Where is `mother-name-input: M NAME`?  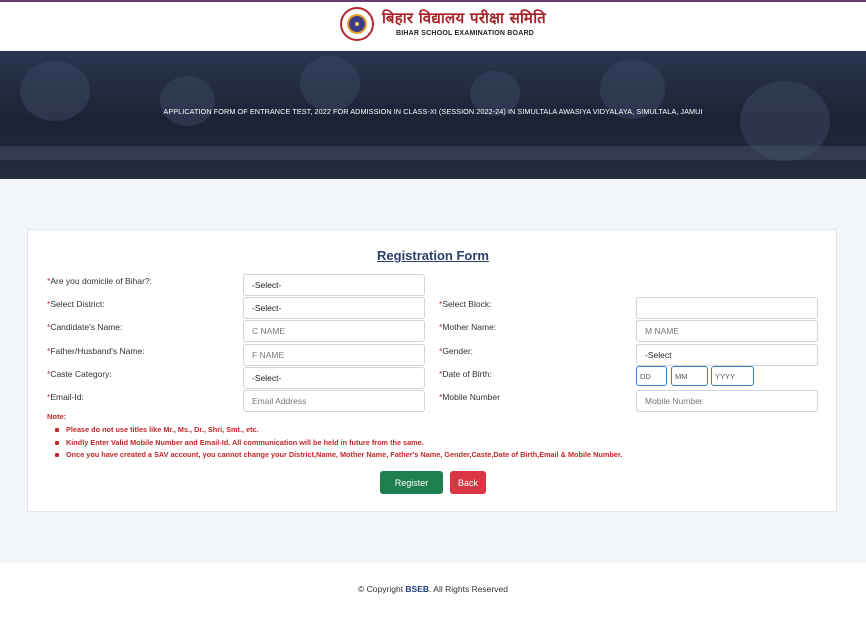
mother-name-input: M NAME is located at coordinates (727, 331).